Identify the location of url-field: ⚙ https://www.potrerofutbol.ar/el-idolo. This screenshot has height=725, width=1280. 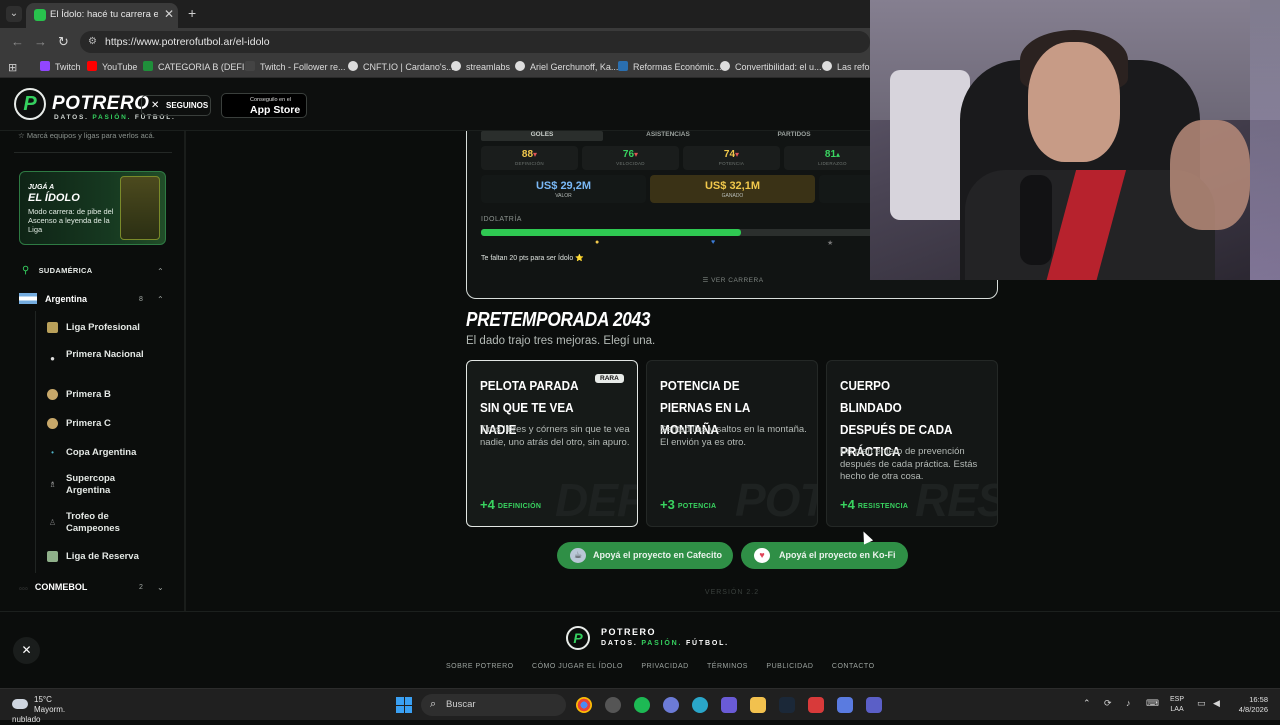
(475, 42).